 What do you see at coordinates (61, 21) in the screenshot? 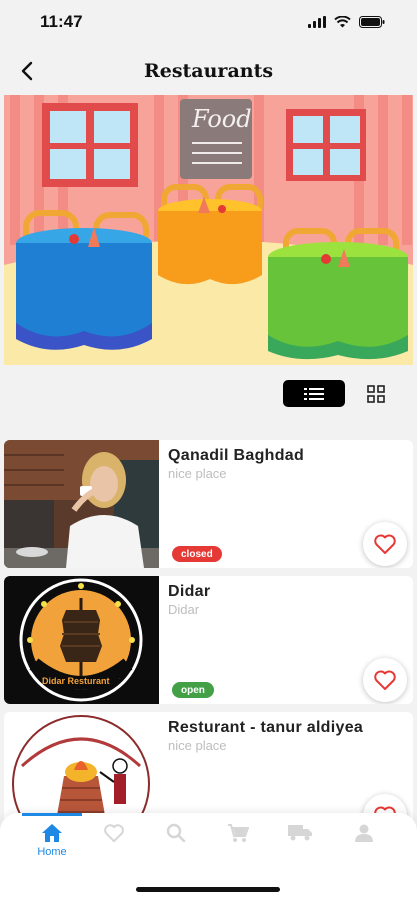
I see `status-time: 11:47` at bounding box center [61, 21].